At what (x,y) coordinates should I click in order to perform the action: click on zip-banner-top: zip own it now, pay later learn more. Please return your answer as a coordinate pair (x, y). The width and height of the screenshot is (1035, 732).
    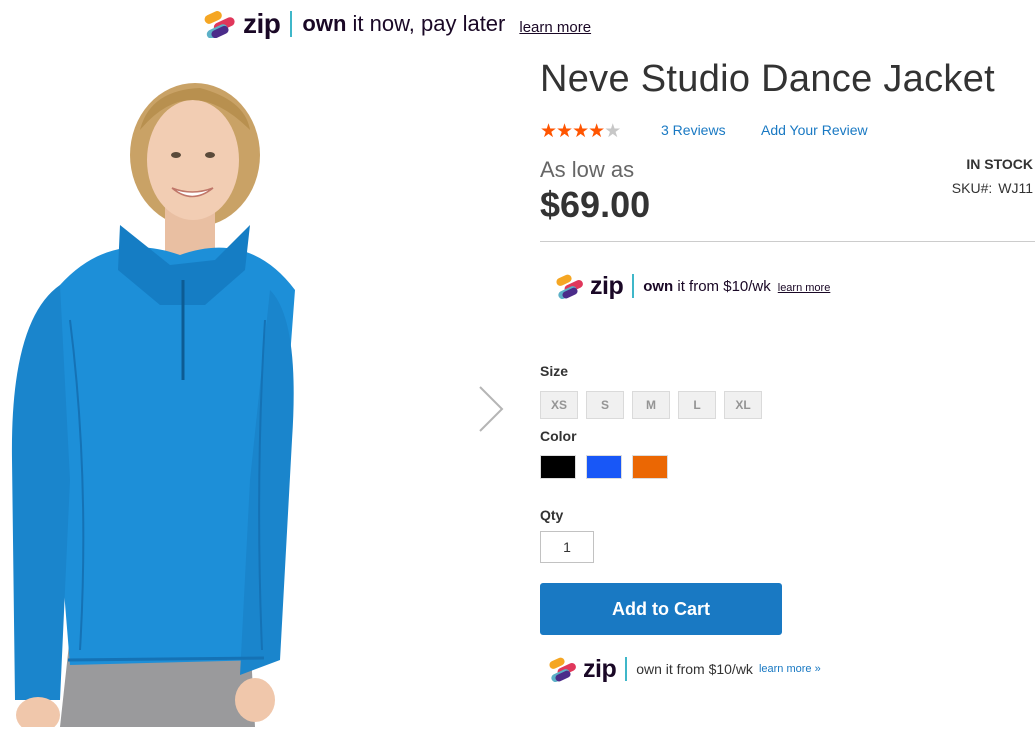
    Looking at the image, I should click on (397, 24).